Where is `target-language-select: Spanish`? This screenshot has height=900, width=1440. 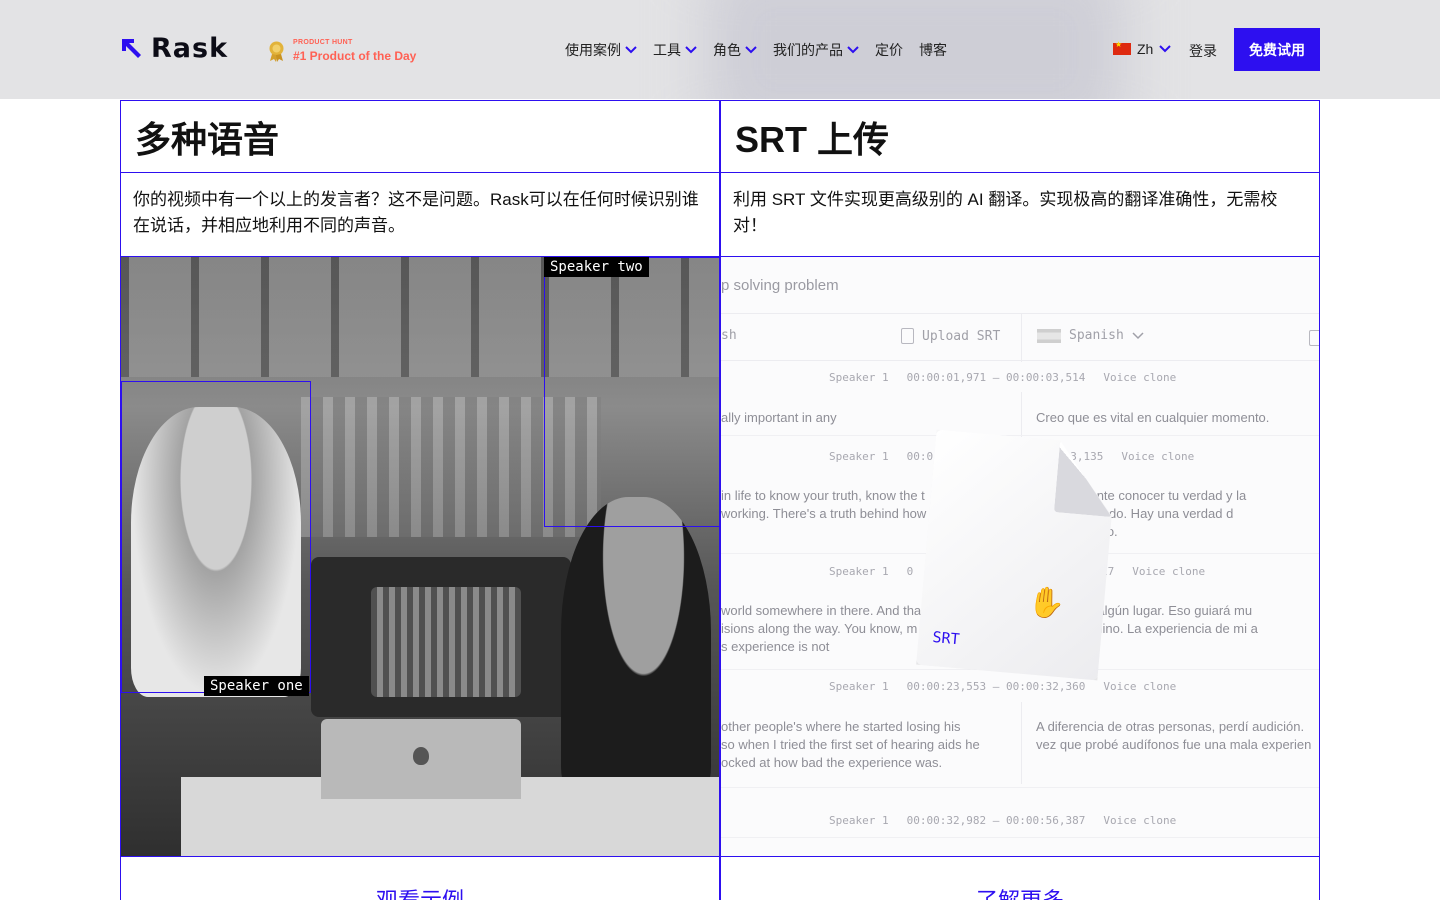
target-language-select: Spanish is located at coordinates (1090, 335).